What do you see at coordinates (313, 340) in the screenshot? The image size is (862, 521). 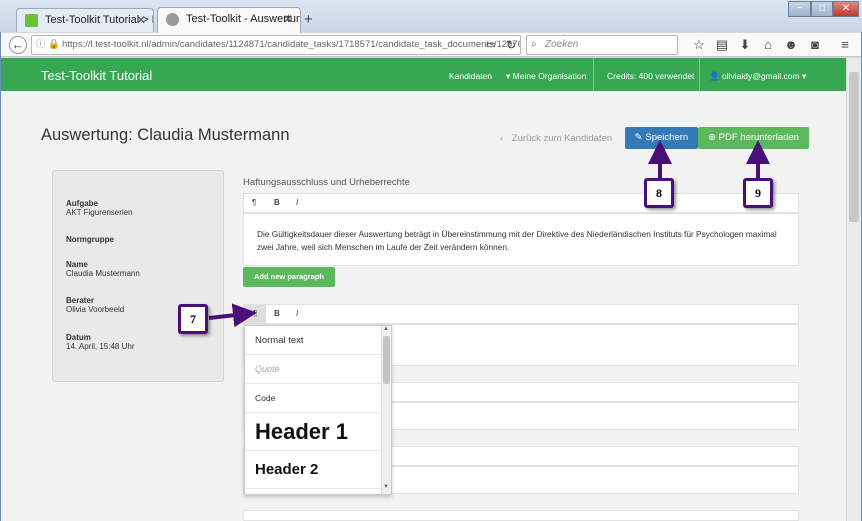 I see `option-normal-text: Normal text` at bounding box center [313, 340].